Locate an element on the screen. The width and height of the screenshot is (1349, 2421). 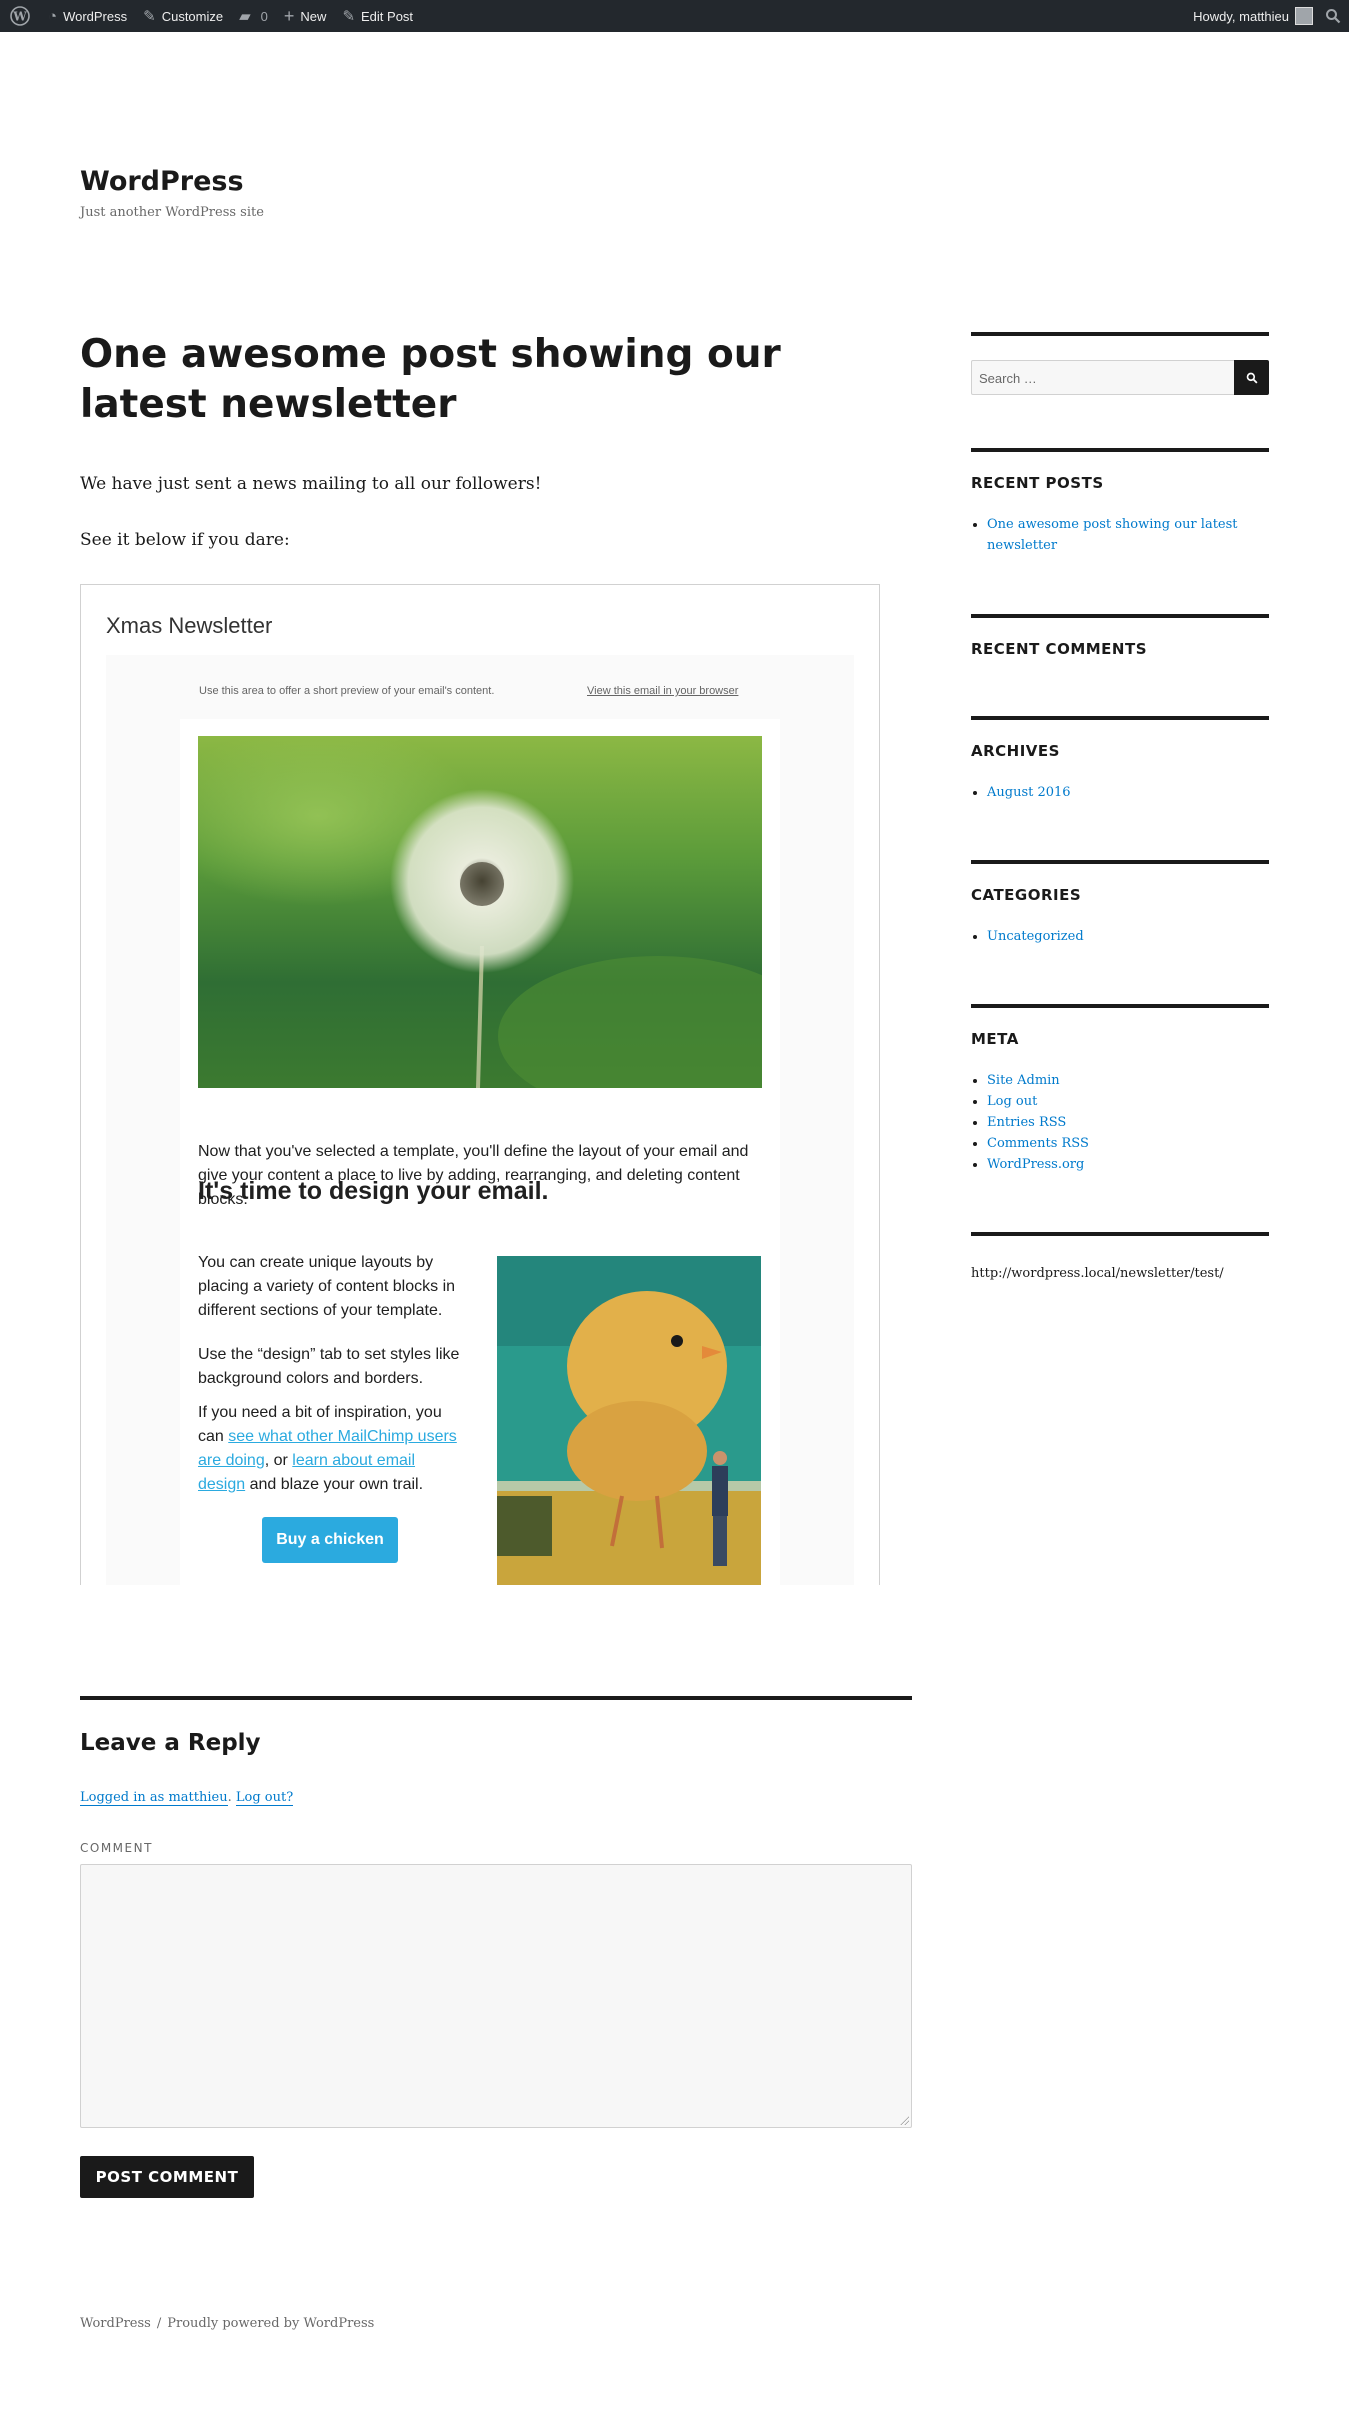
dashboard-icon: ◔ is located at coordinates (53, 16).